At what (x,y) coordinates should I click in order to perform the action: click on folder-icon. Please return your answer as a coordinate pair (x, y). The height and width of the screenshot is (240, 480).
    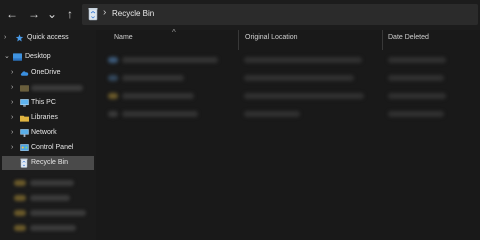
    Looking at the image, I should click on (113, 96).